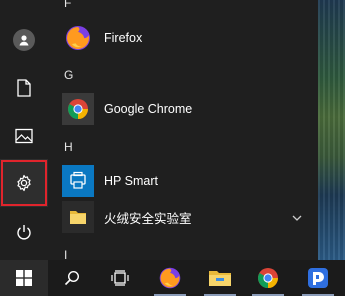 This screenshot has height=296, width=345. I want to click on group-header-f: F, so click(67, 5).